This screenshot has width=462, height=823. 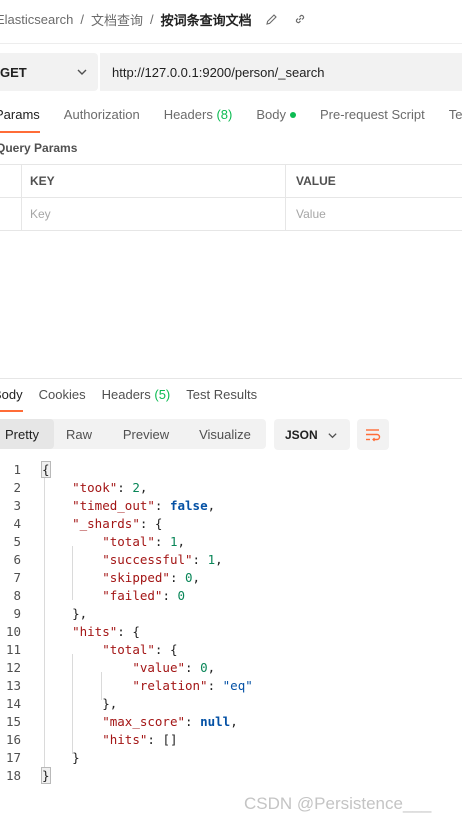 I want to click on watermark: CSDN @Persistence___, so click(x=338, y=803).